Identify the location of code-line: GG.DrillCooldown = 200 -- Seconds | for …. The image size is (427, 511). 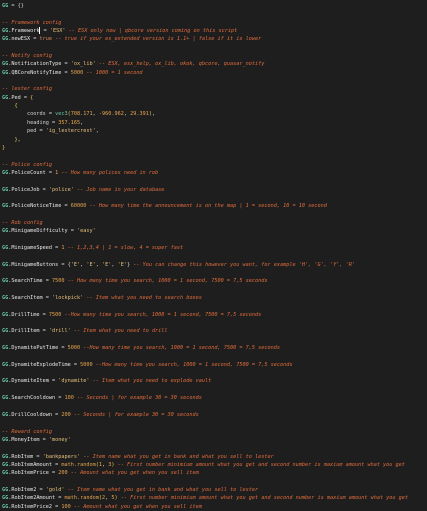
(214, 415).